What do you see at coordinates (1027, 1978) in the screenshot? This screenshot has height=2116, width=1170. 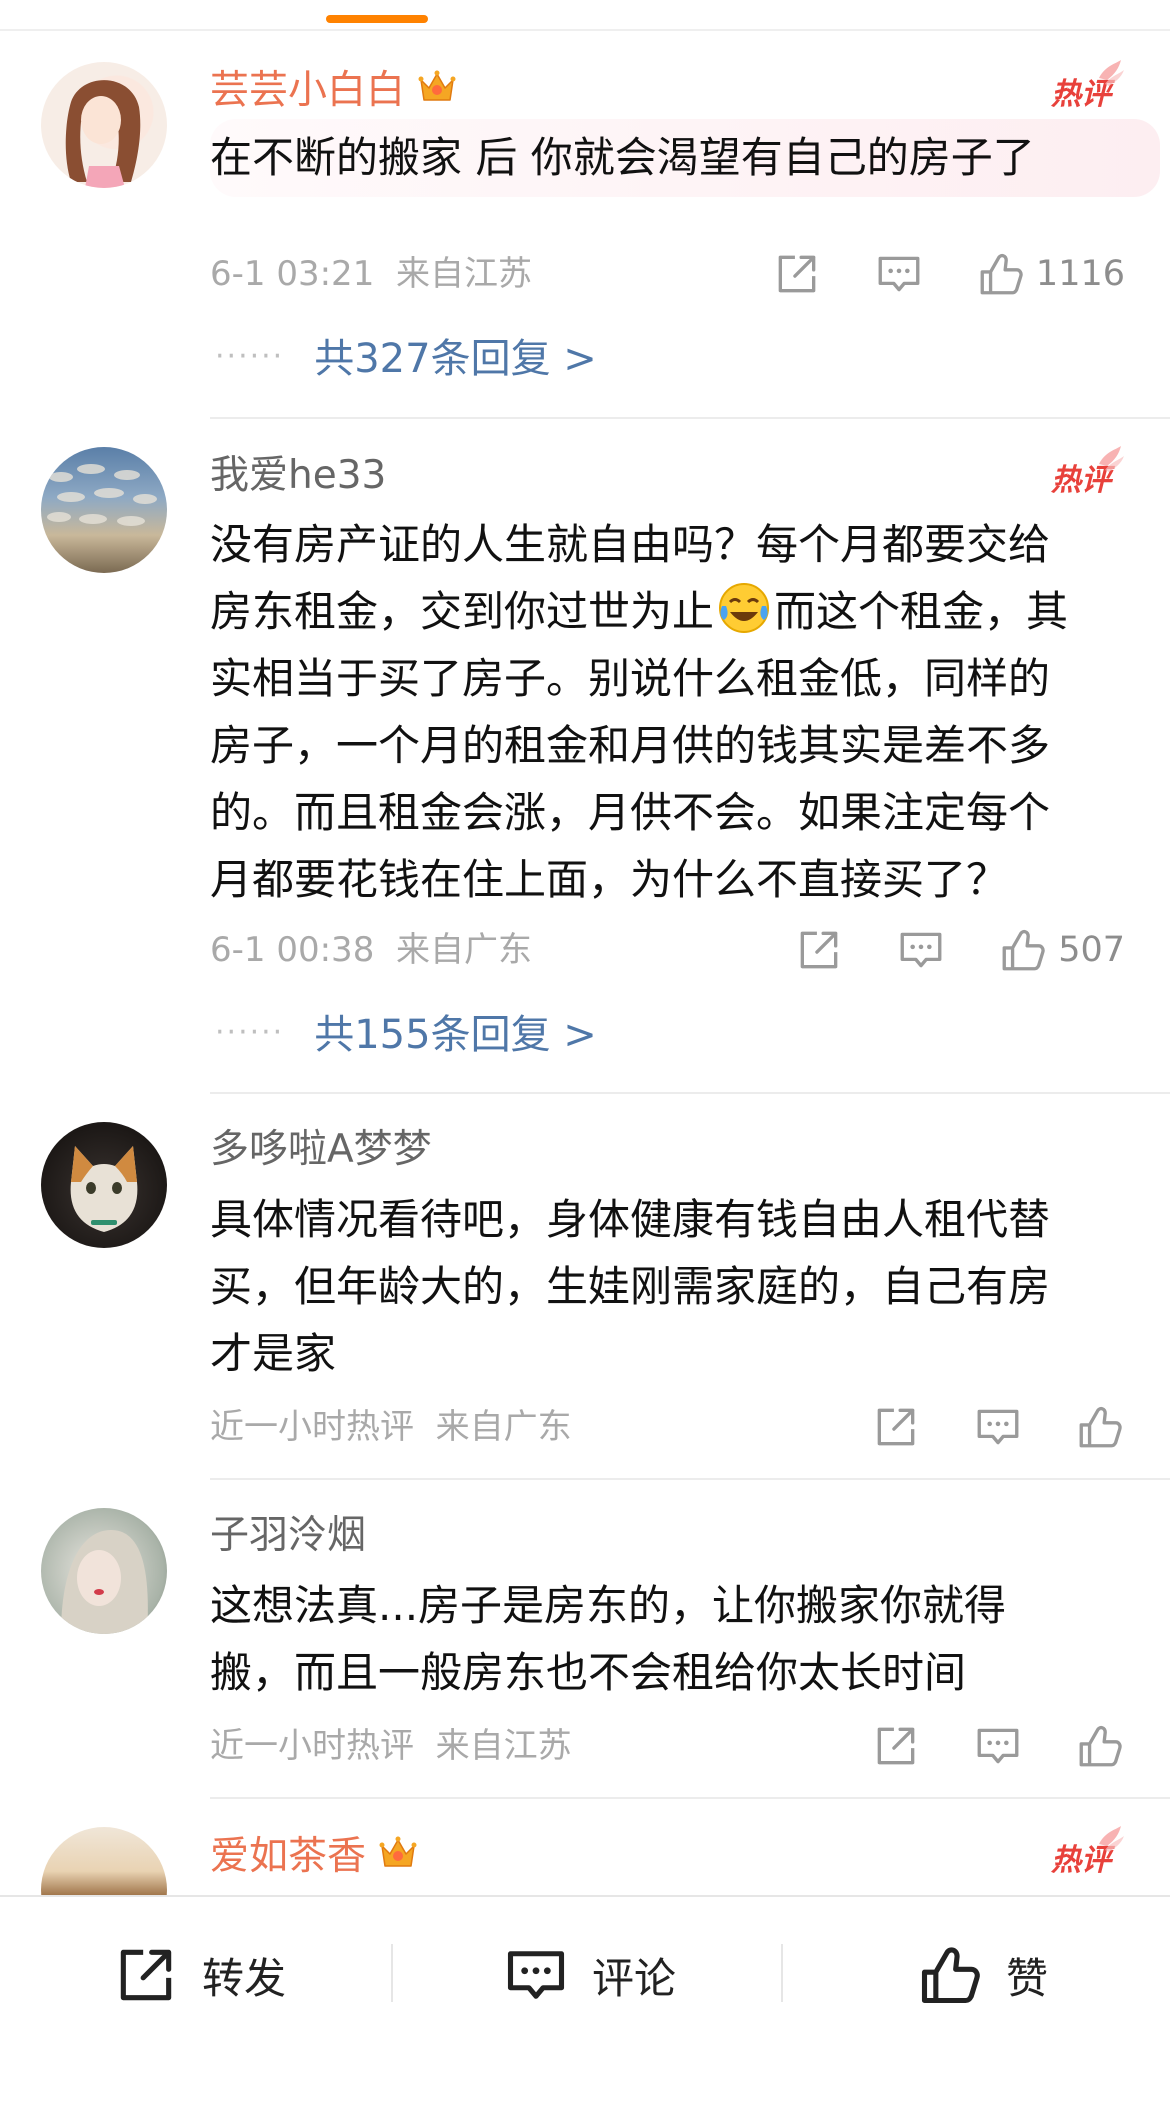 I see `like-label: 赞` at bounding box center [1027, 1978].